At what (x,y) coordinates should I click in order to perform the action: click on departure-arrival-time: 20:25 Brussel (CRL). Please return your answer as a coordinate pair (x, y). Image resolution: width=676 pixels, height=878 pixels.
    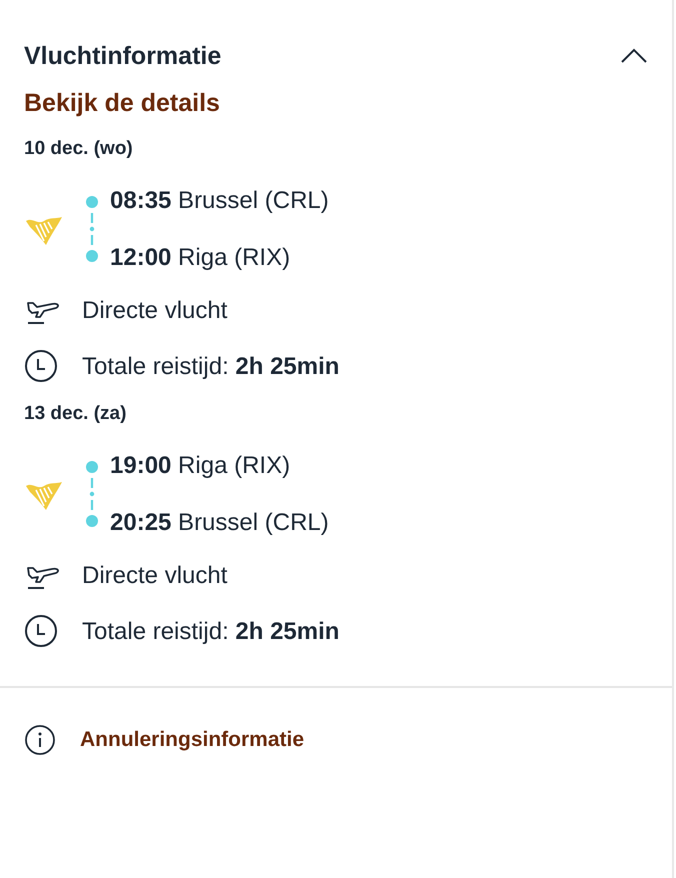
    Looking at the image, I should click on (219, 523).